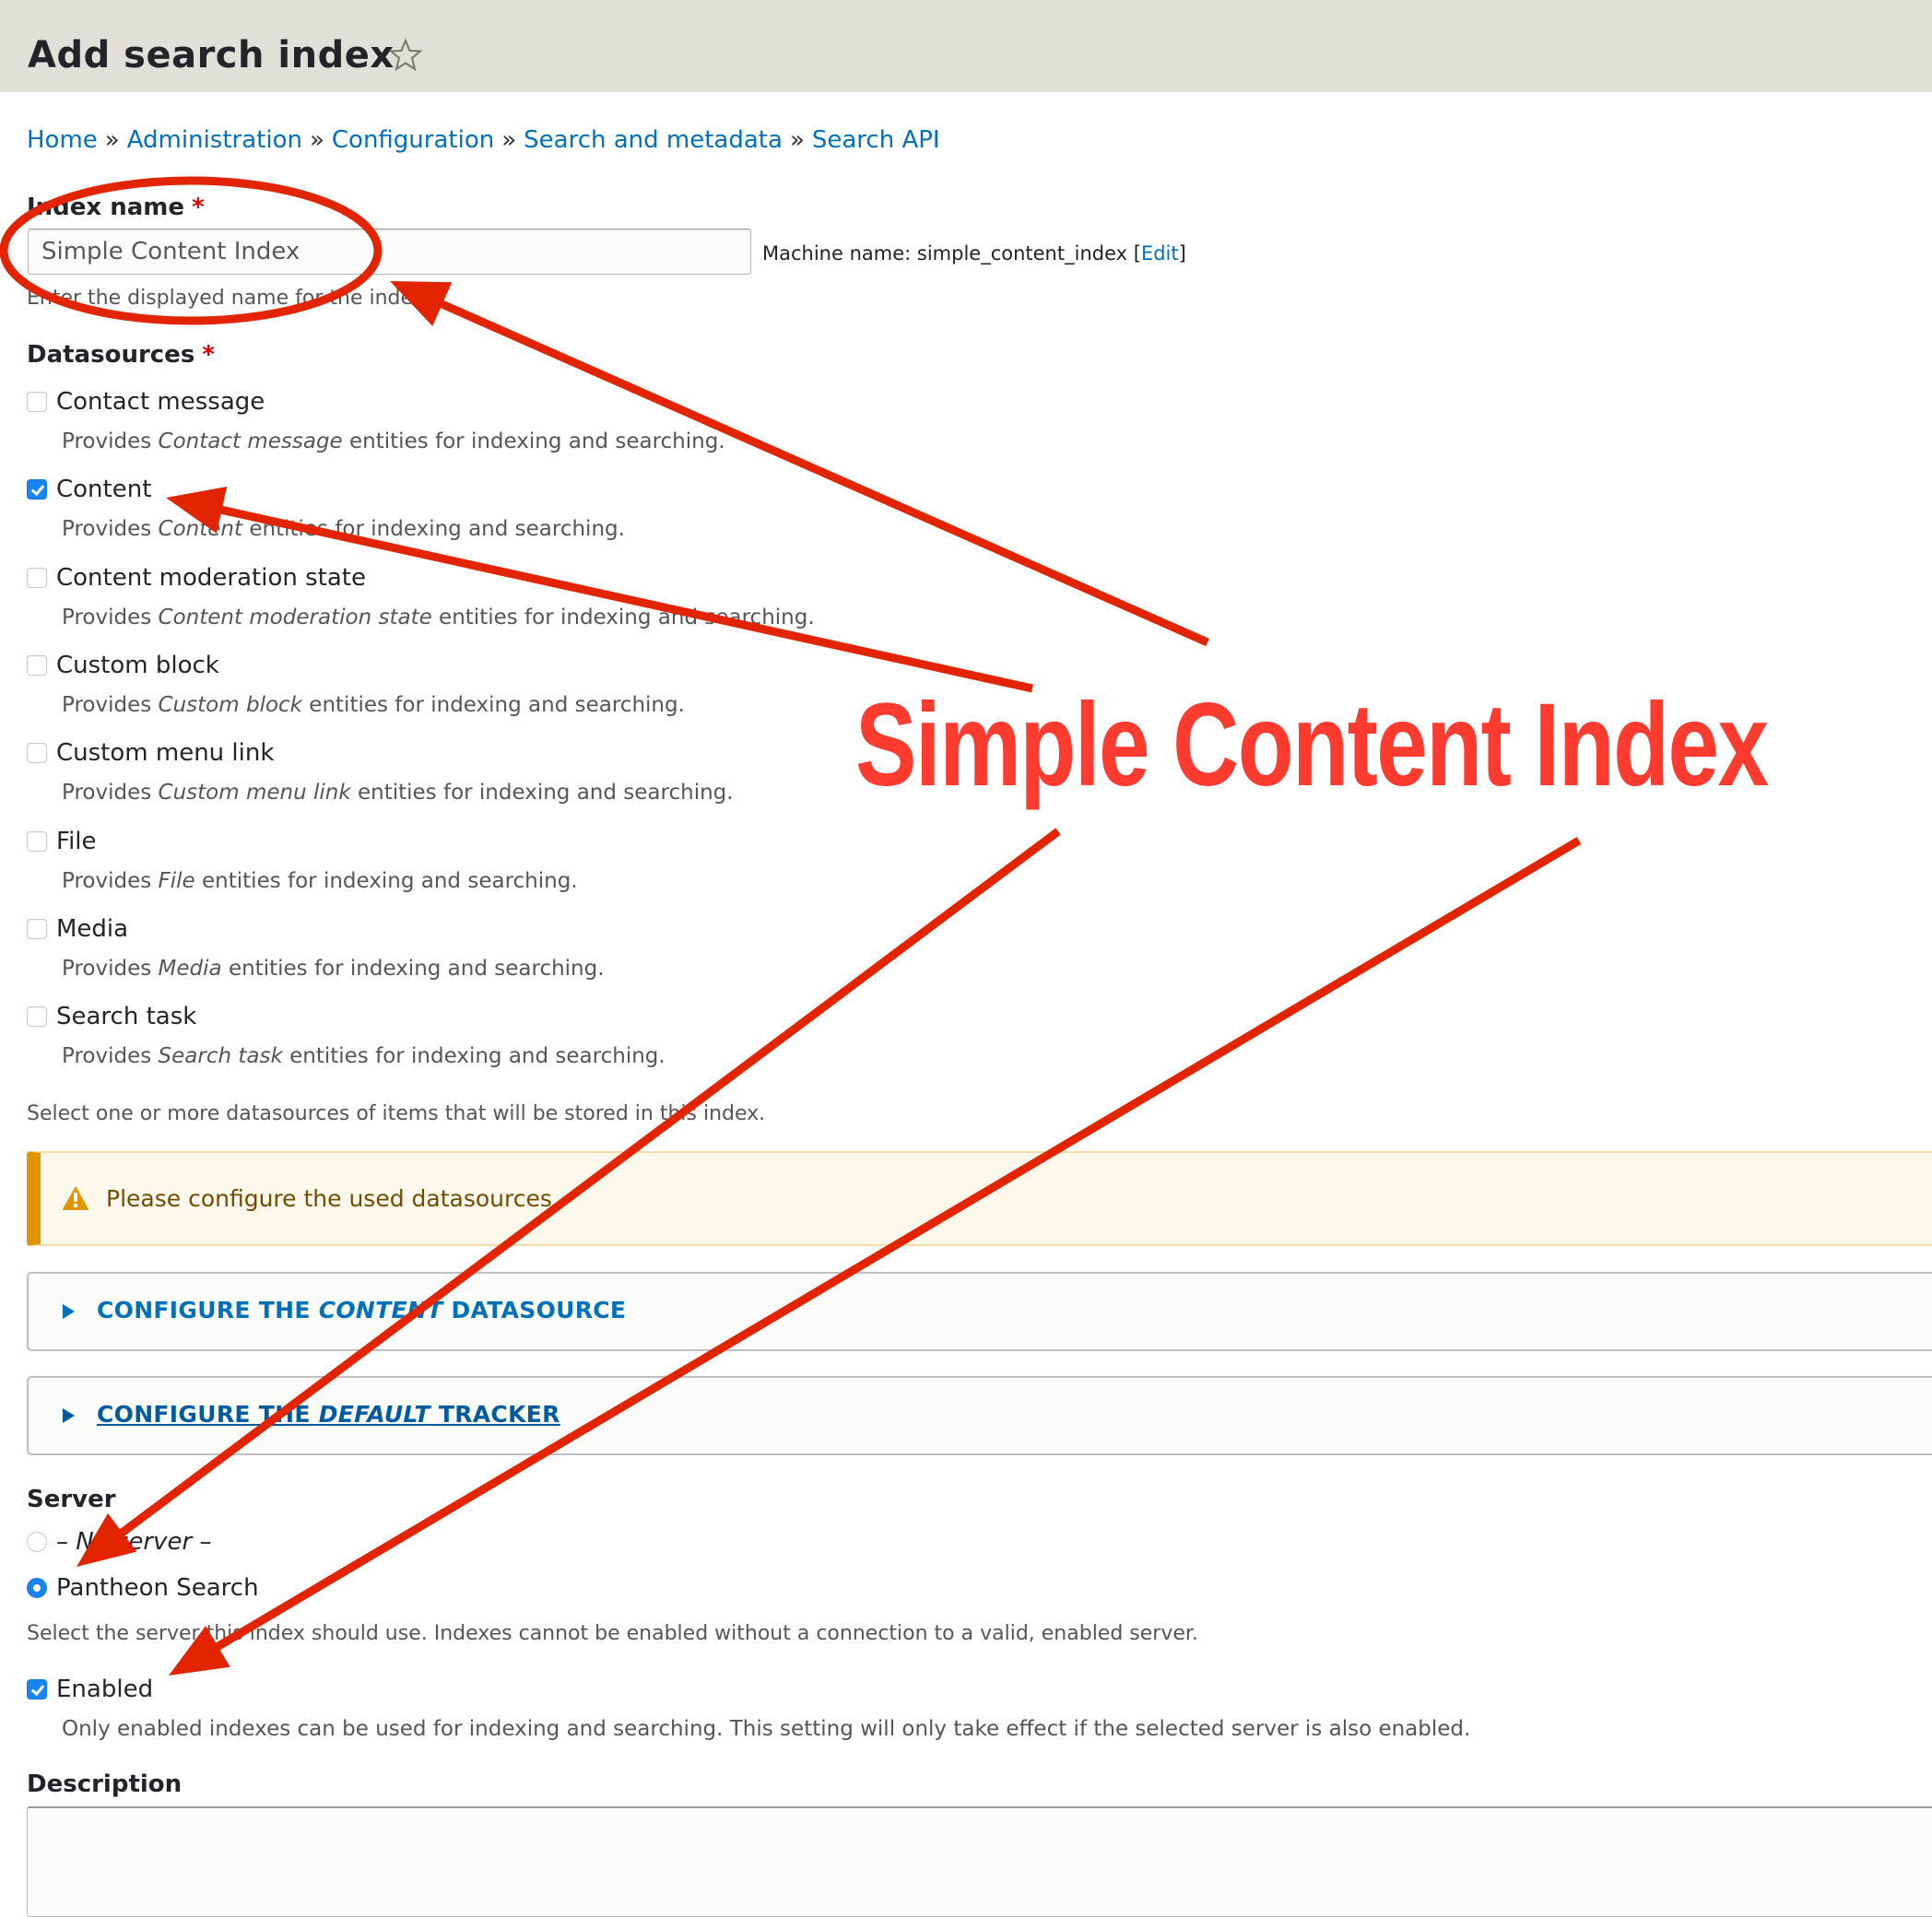 This screenshot has height=1917, width=1932. What do you see at coordinates (165, 753) in the screenshot?
I see `datasource-label: Custom menu link` at bounding box center [165, 753].